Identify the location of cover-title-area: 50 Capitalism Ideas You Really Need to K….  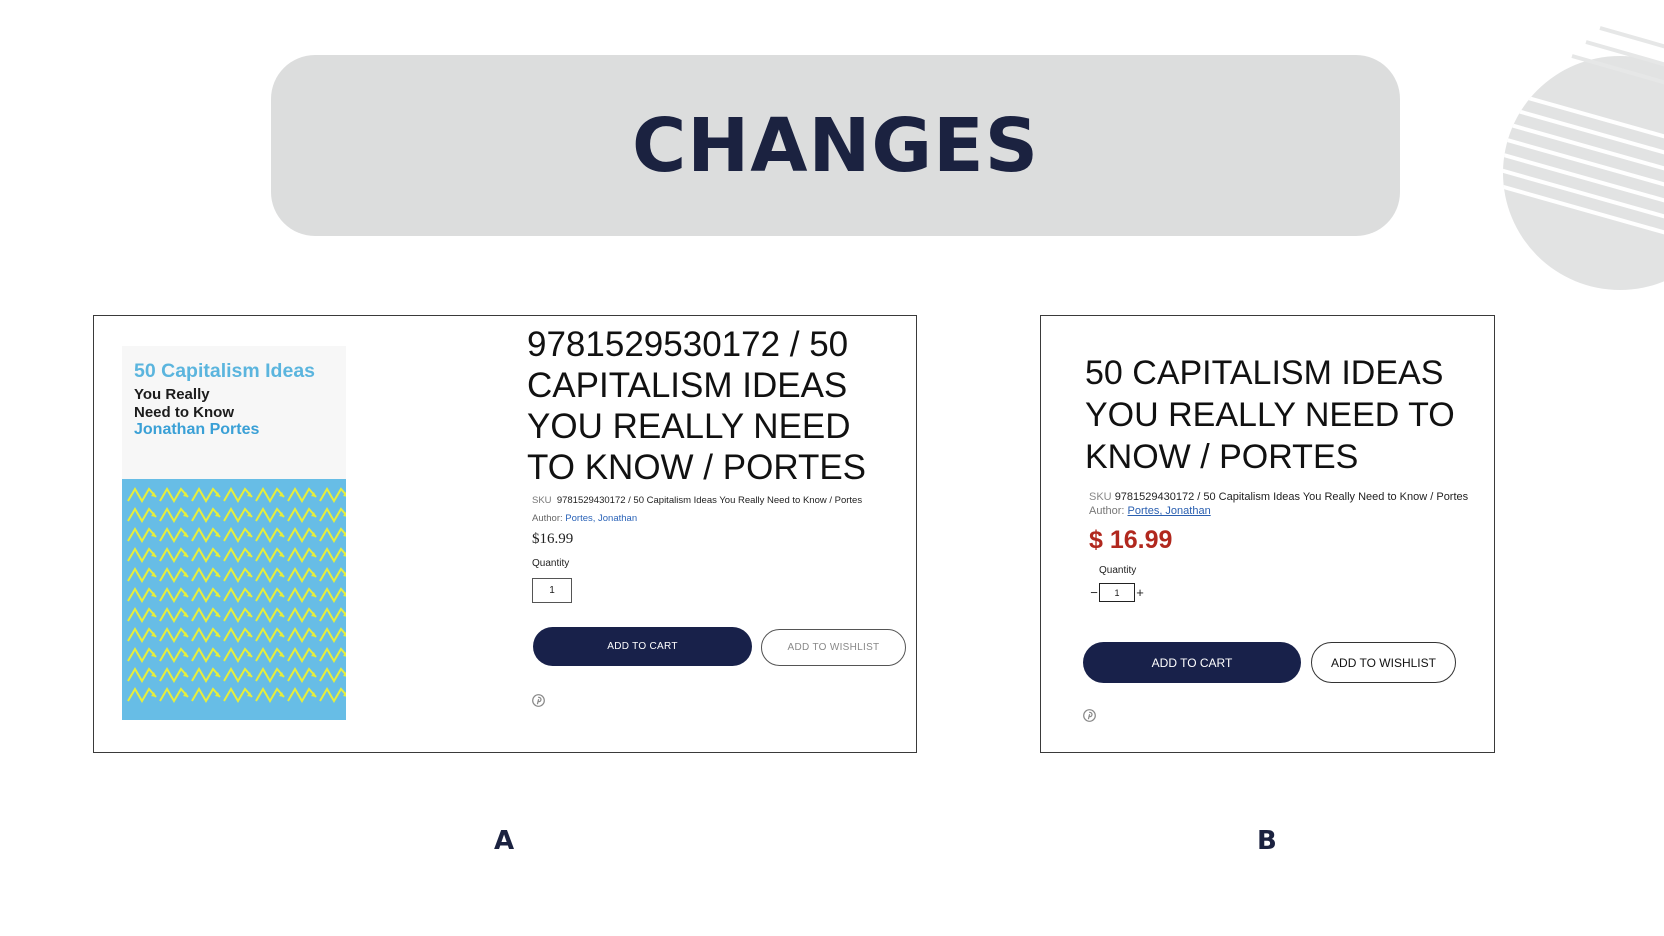
(234, 412).